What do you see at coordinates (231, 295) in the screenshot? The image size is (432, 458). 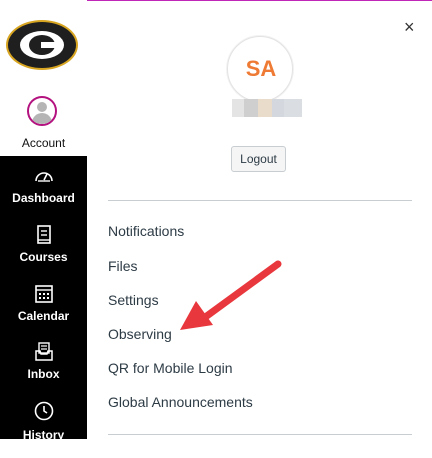 I see `annotation-arrow-icon` at bounding box center [231, 295].